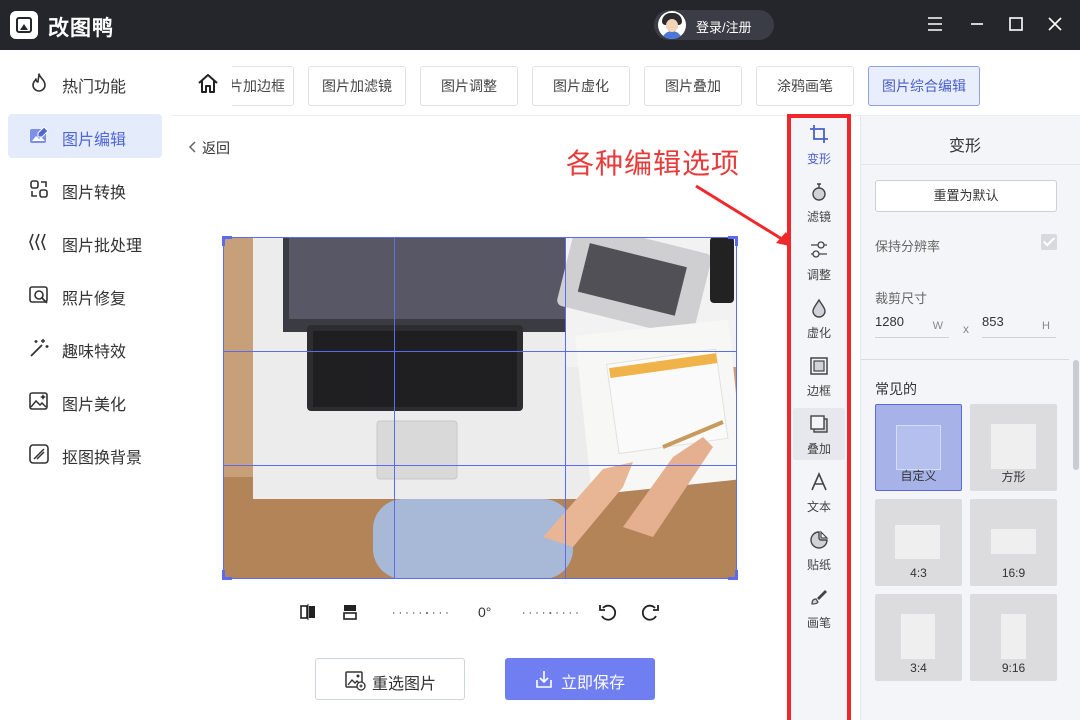  I want to click on save-button: 立即保存, so click(580, 679).